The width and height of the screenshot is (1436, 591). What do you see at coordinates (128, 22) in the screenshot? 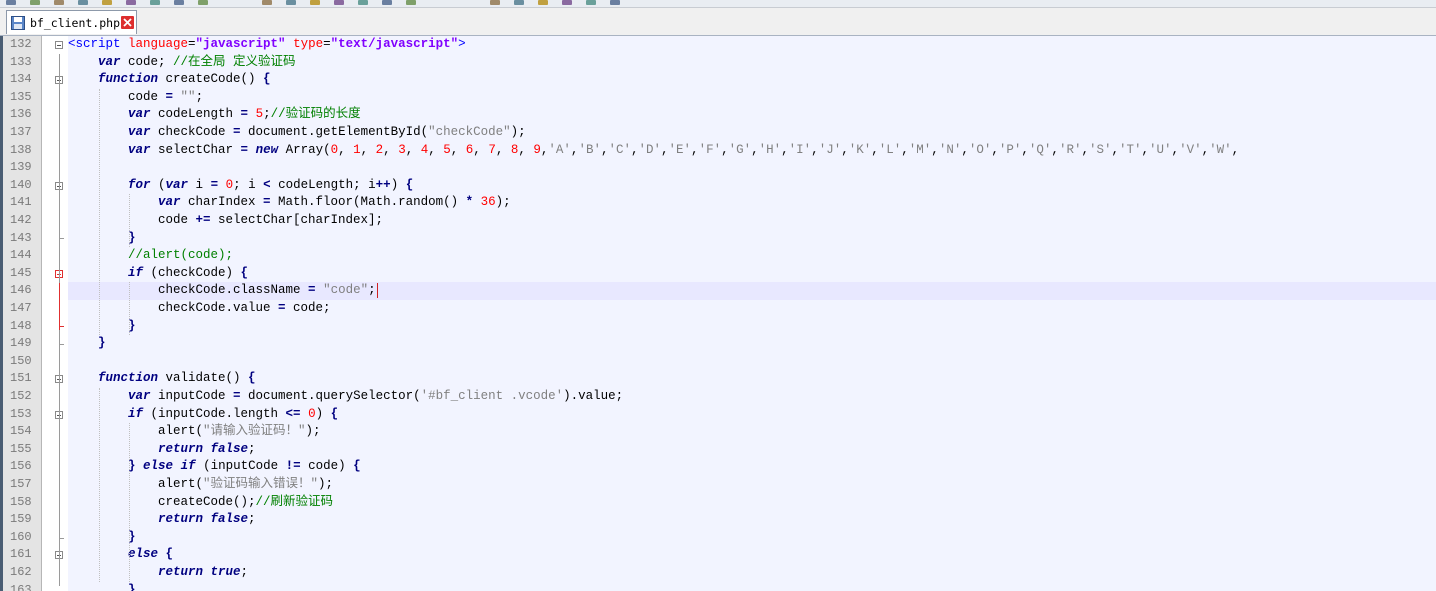
I see `close-tab-button` at bounding box center [128, 22].